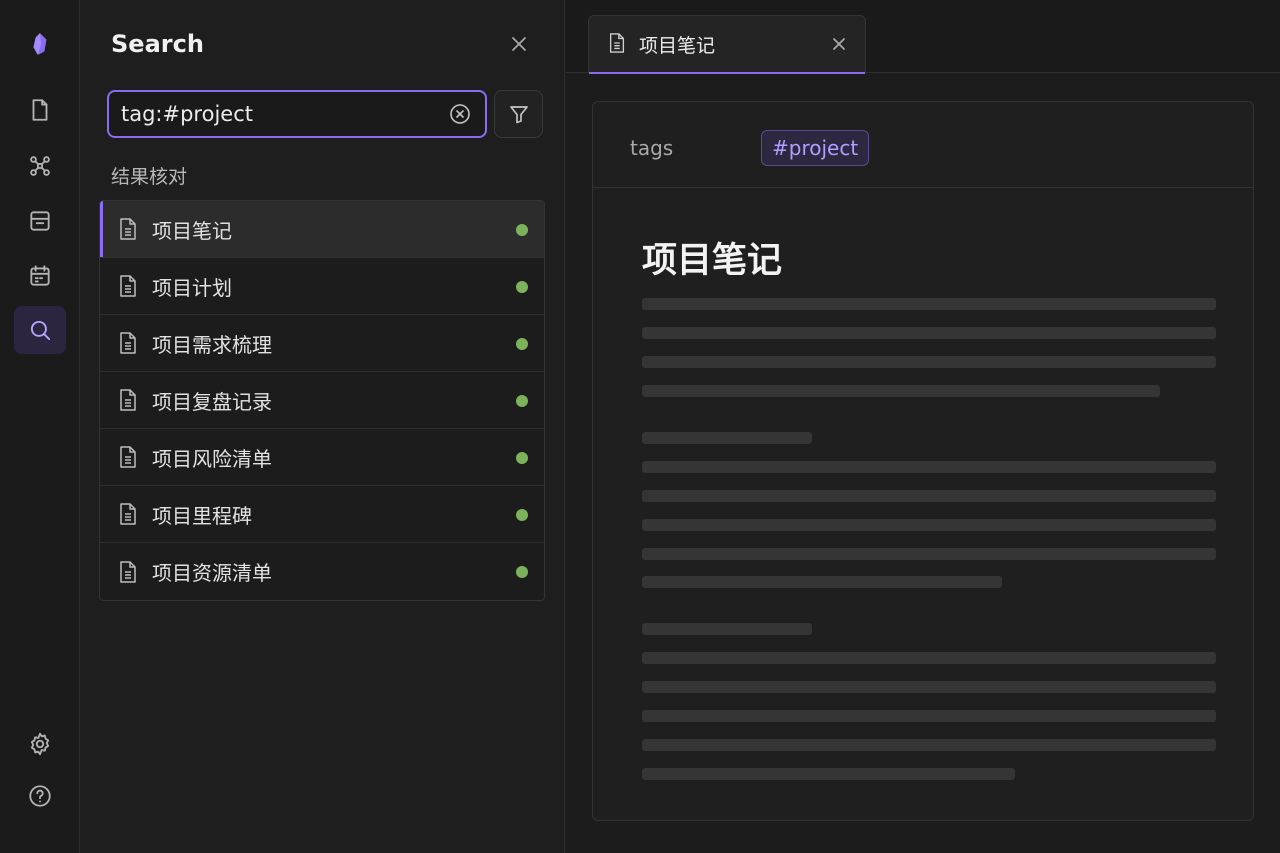 This screenshot has width=1280, height=853. What do you see at coordinates (727, 44) in the screenshot?
I see `tab-note: 项目笔记` at bounding box center [727, 44].